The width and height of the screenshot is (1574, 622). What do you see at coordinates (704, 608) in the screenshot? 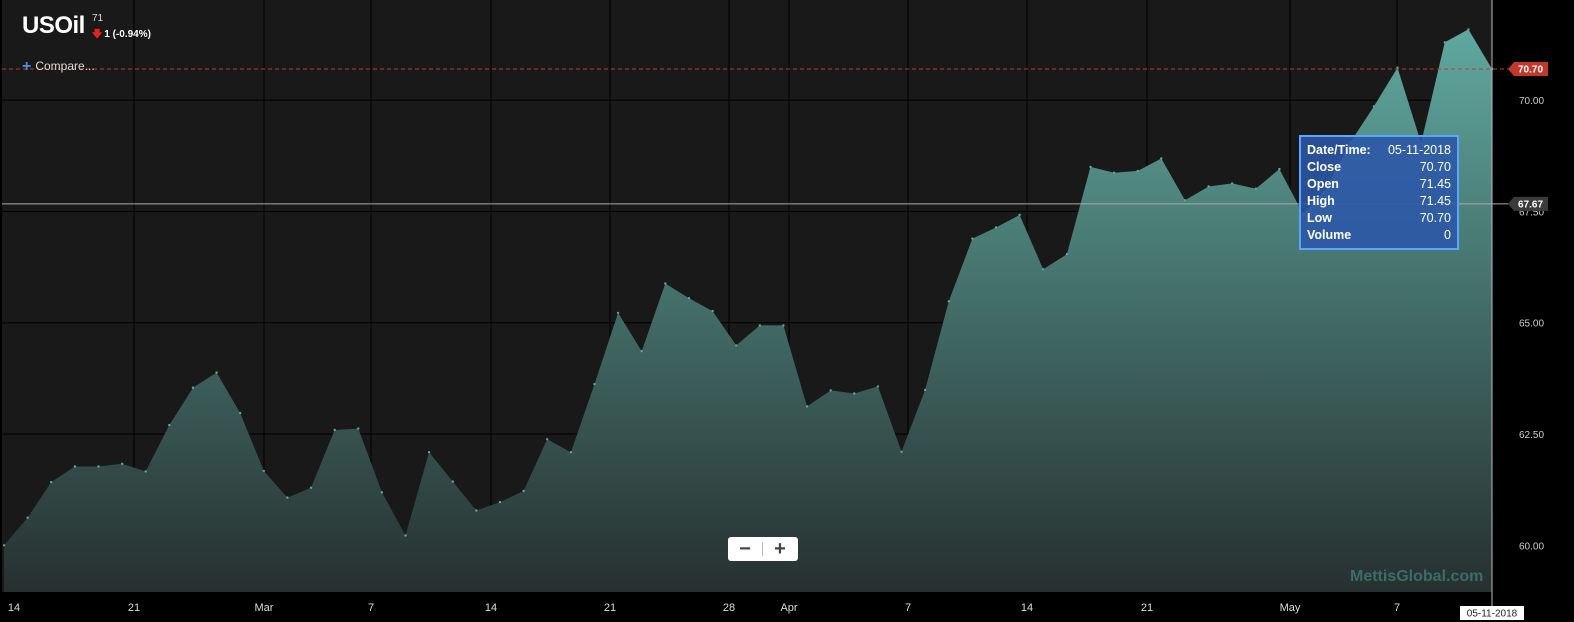
I see `x-axis: 14 21 Mar 7 14 21 28 Apr 7 14 21 May 7` at bounding box center [704, 608].